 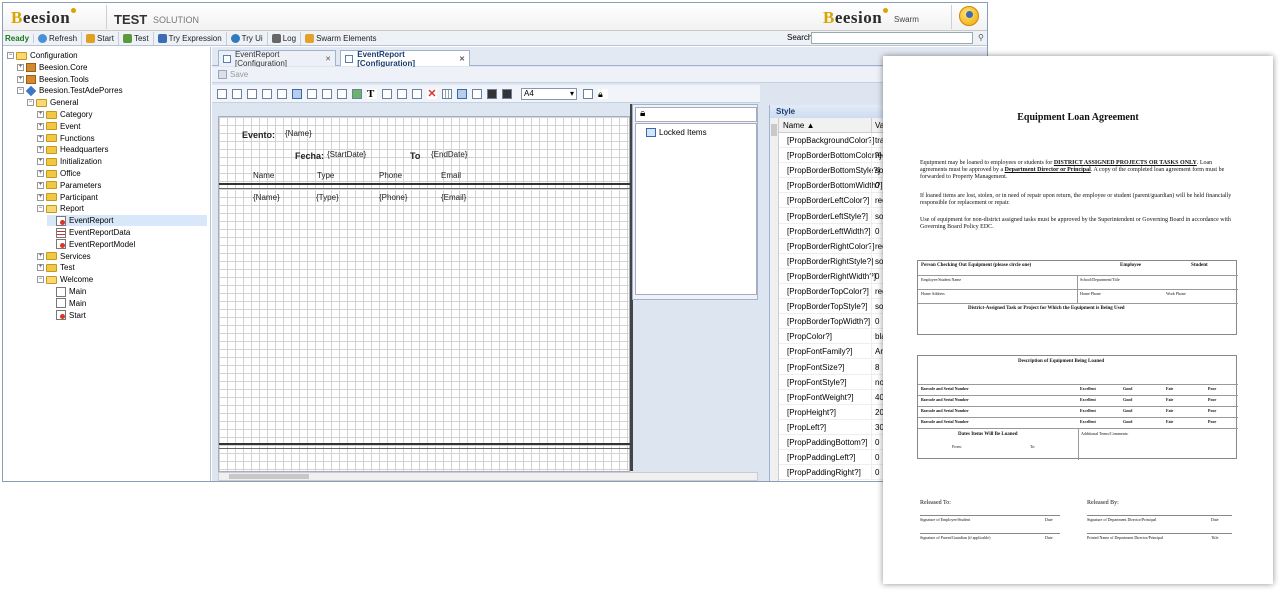 What do you see at coordinates (877, 367) in the screenshot?
I see `property-value: 8` at bounding box center [877, 367].